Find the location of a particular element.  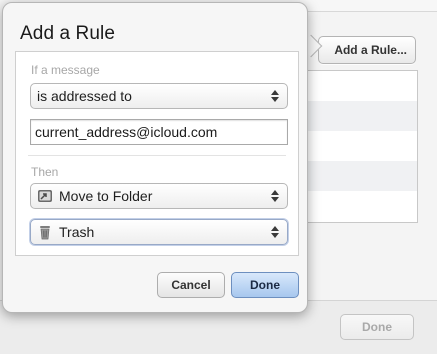

condition-select: is addressed to is located at coordinates (159, 96).